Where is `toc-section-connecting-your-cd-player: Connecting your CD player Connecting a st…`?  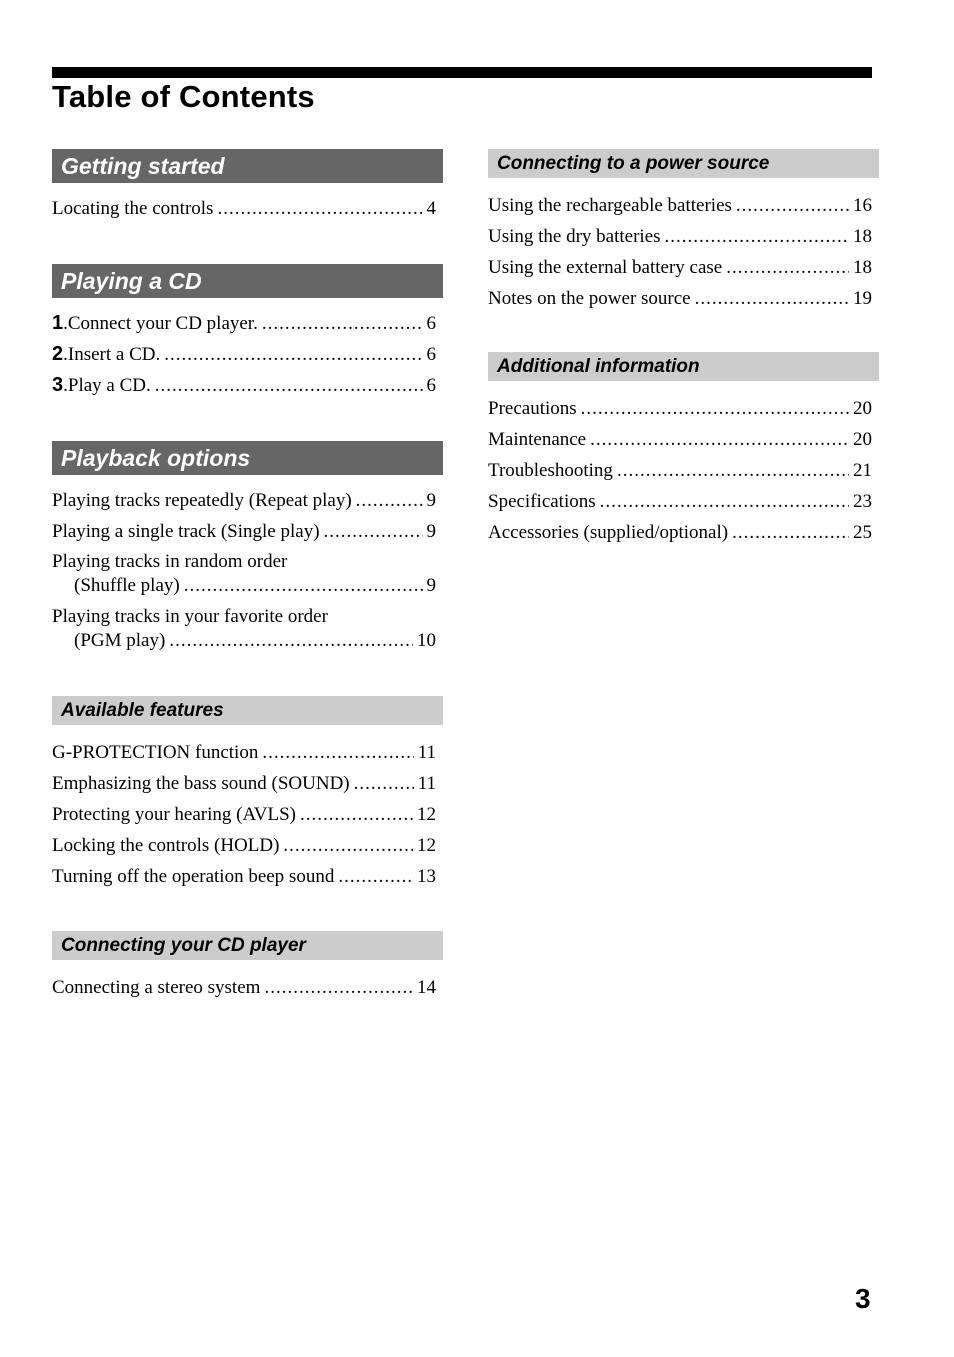
toc-section-connecting-your-cd-player: Connecting your CD player Connecting a st… is located at coordinates (247, 967).